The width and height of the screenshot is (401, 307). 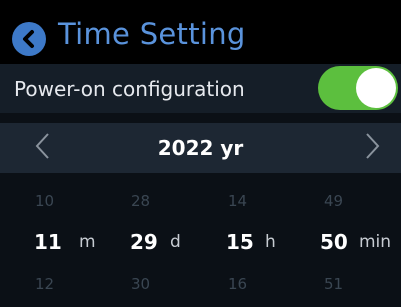 I want to click on next-year-button, so click(x=372, y=148).